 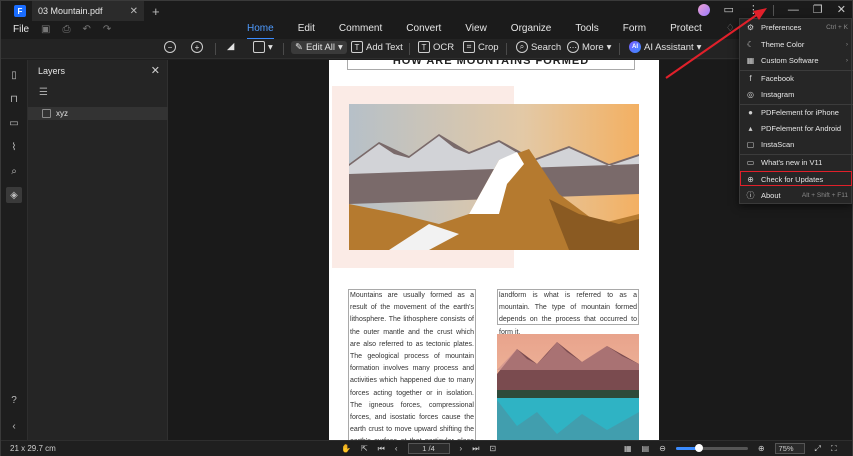 I want to click on bookmark-icon: ⊓, so click(x=14, y=99).